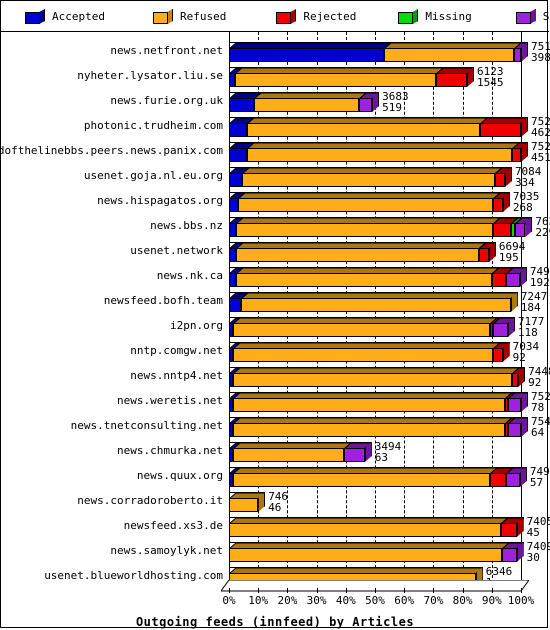  I want to click on bar-value-secondary: 451, so click(540, 157).